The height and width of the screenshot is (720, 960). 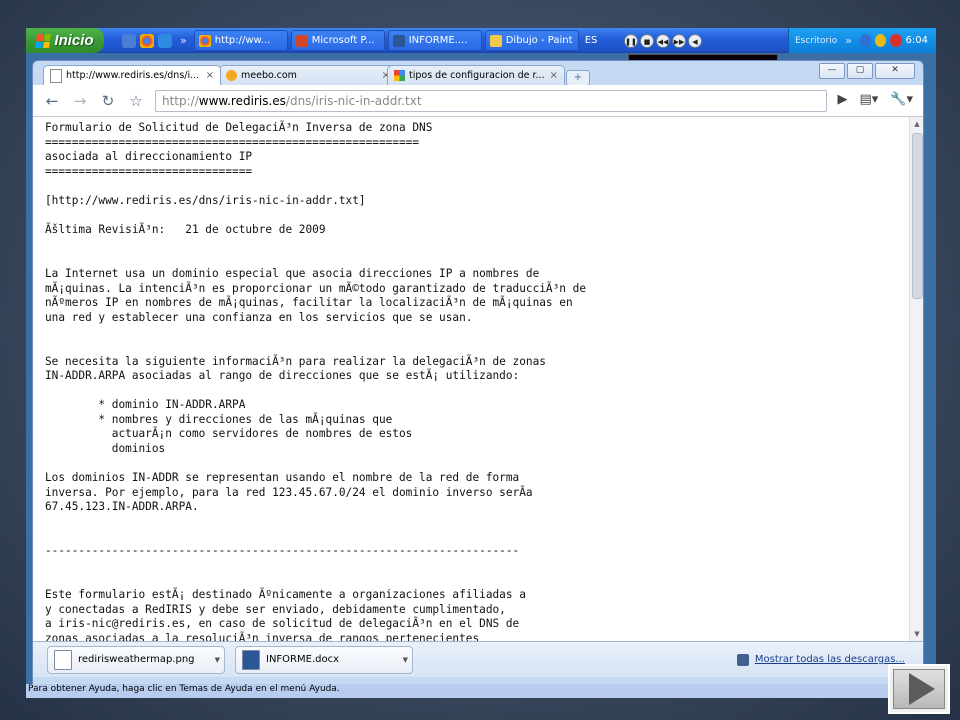 I want to click on go-arrow-icon: ▶, so click(x=842, y=99).